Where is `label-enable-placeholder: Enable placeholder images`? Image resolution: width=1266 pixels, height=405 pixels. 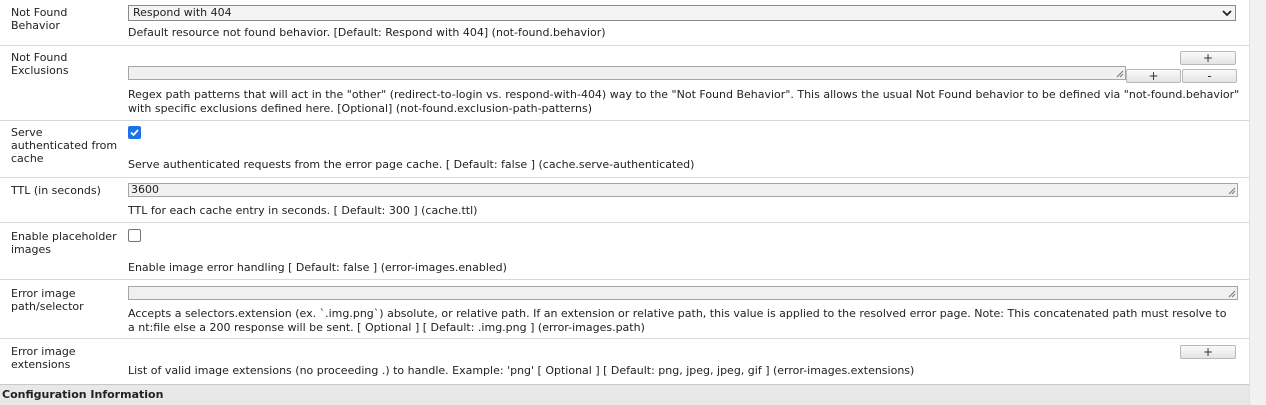
label-enable-placeholder: Enable placeholder images is located at coordinates (64, 243).